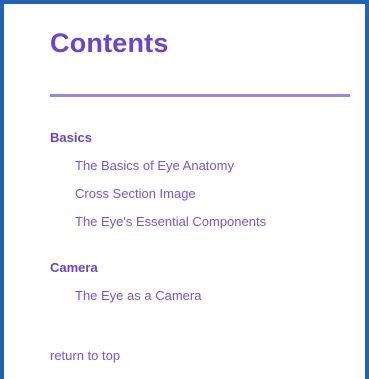 This screenshot has width=369, height=379. What do you see at coordinates (200, 95) in the screenshot?
I see `title-divider` at bounding box center [200, 95].